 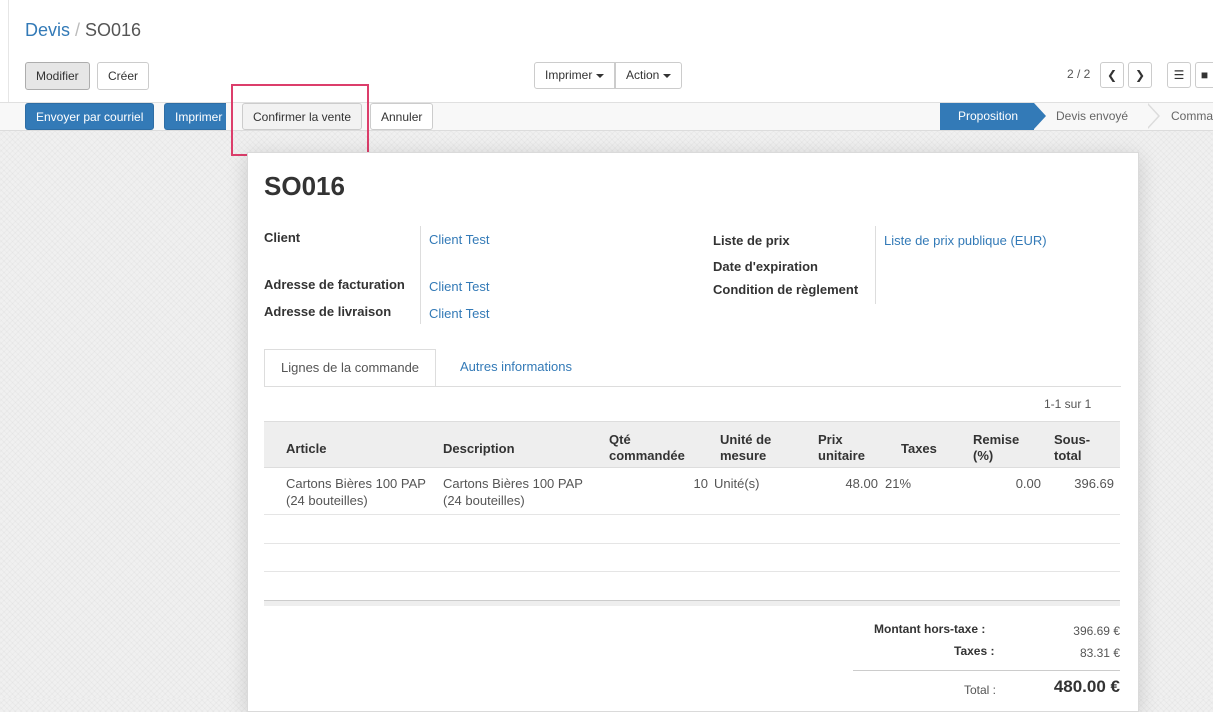 I want to click on field-label-client: Client, so click(x=282, y=237).